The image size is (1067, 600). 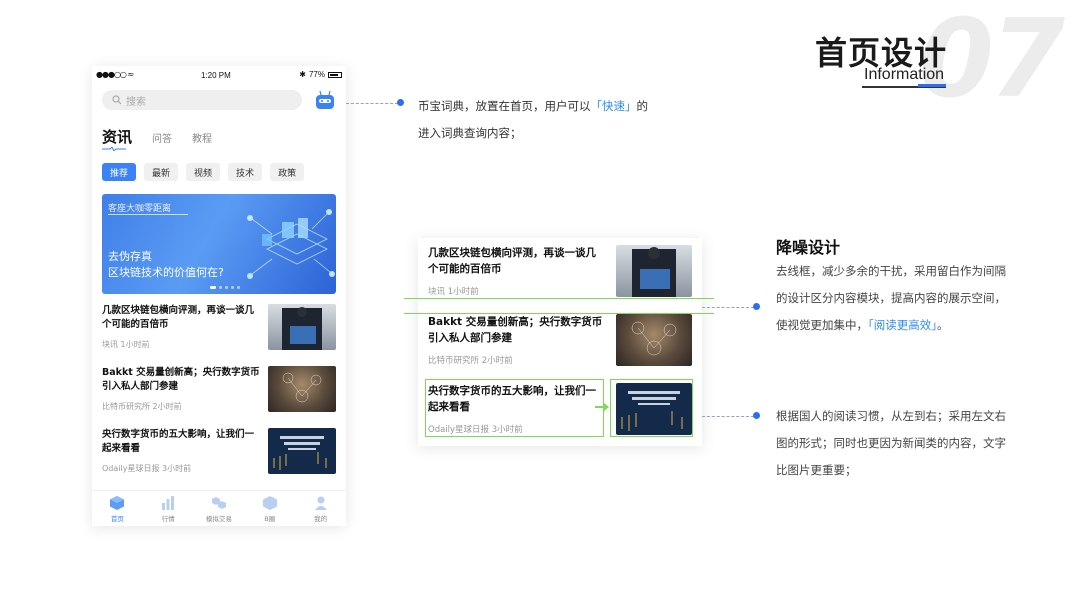 What do you see at coordinates (302, 451) in the screenshot?
I see `news-thumbnail-quote` at bounding box center [302, 451].